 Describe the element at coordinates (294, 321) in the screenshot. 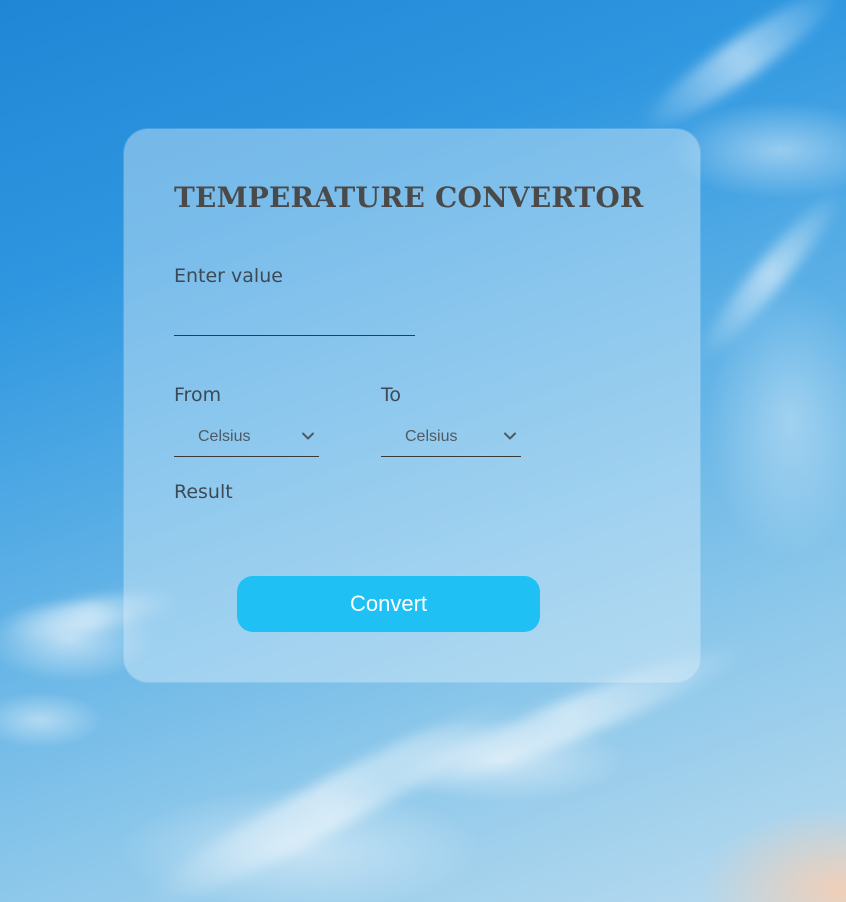

I see `value-input` at that location.